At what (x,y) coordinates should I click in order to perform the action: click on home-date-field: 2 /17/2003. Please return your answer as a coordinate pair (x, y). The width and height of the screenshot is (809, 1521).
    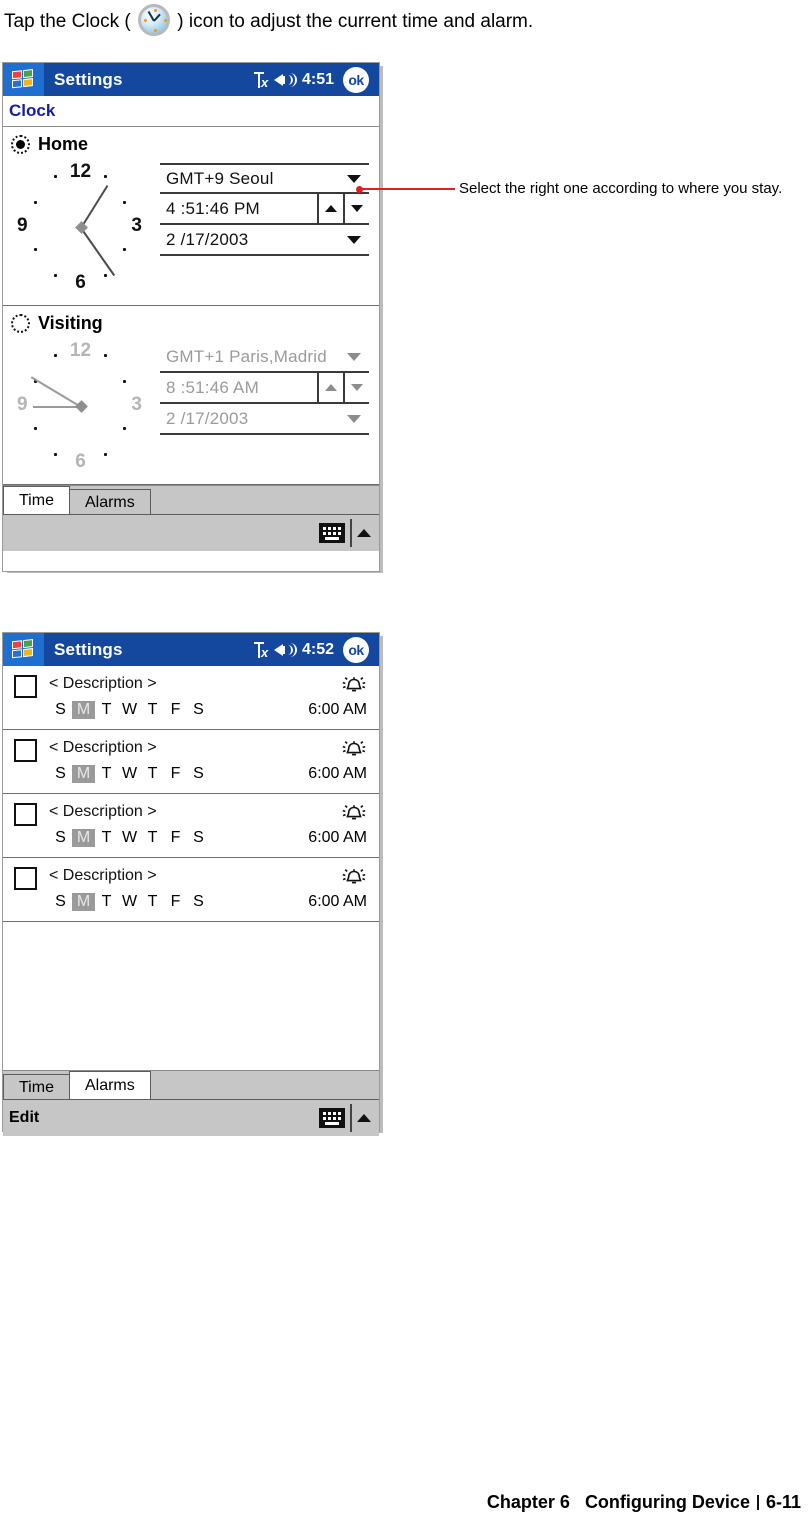
    Looking at the image, I should click on (264, 240).